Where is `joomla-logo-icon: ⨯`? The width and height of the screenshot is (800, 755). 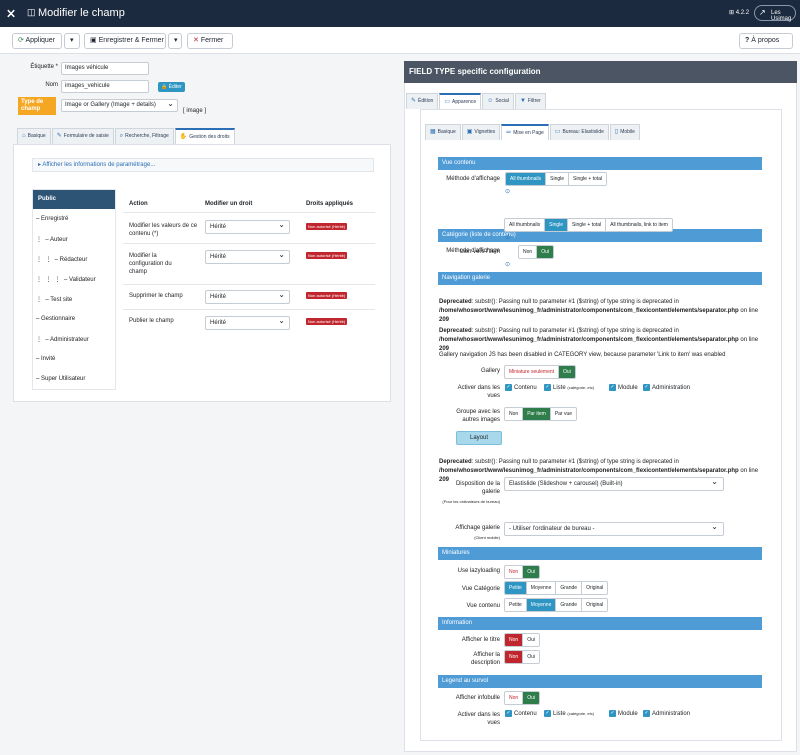
joomla-logo-icon: ⨯ is located at coordinates (11, 13).